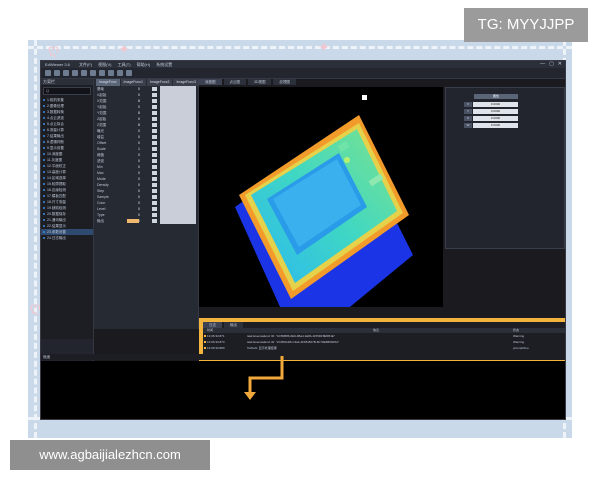 The width and height of the screenshot is (600, 480). Describe the element at coordinates (56, 232) in the screenshot. I see `tree-item-label: 23.参数设置` at that location.